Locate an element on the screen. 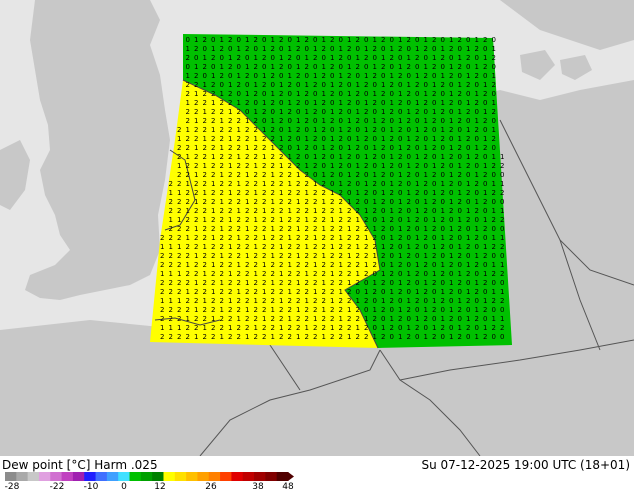 This screenshot has width=634, height=490. color-swatch is located at coordinates (271, 476).